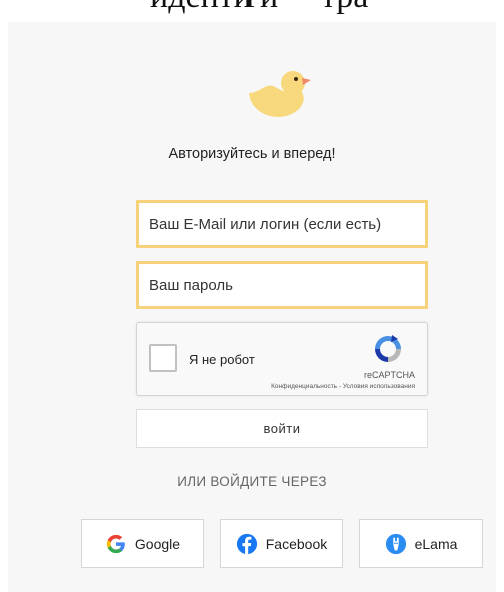 Image resolution: width=504 pixels, height=592 pixels. I want to click on recaptcha-checkbox, so click(163, 358).